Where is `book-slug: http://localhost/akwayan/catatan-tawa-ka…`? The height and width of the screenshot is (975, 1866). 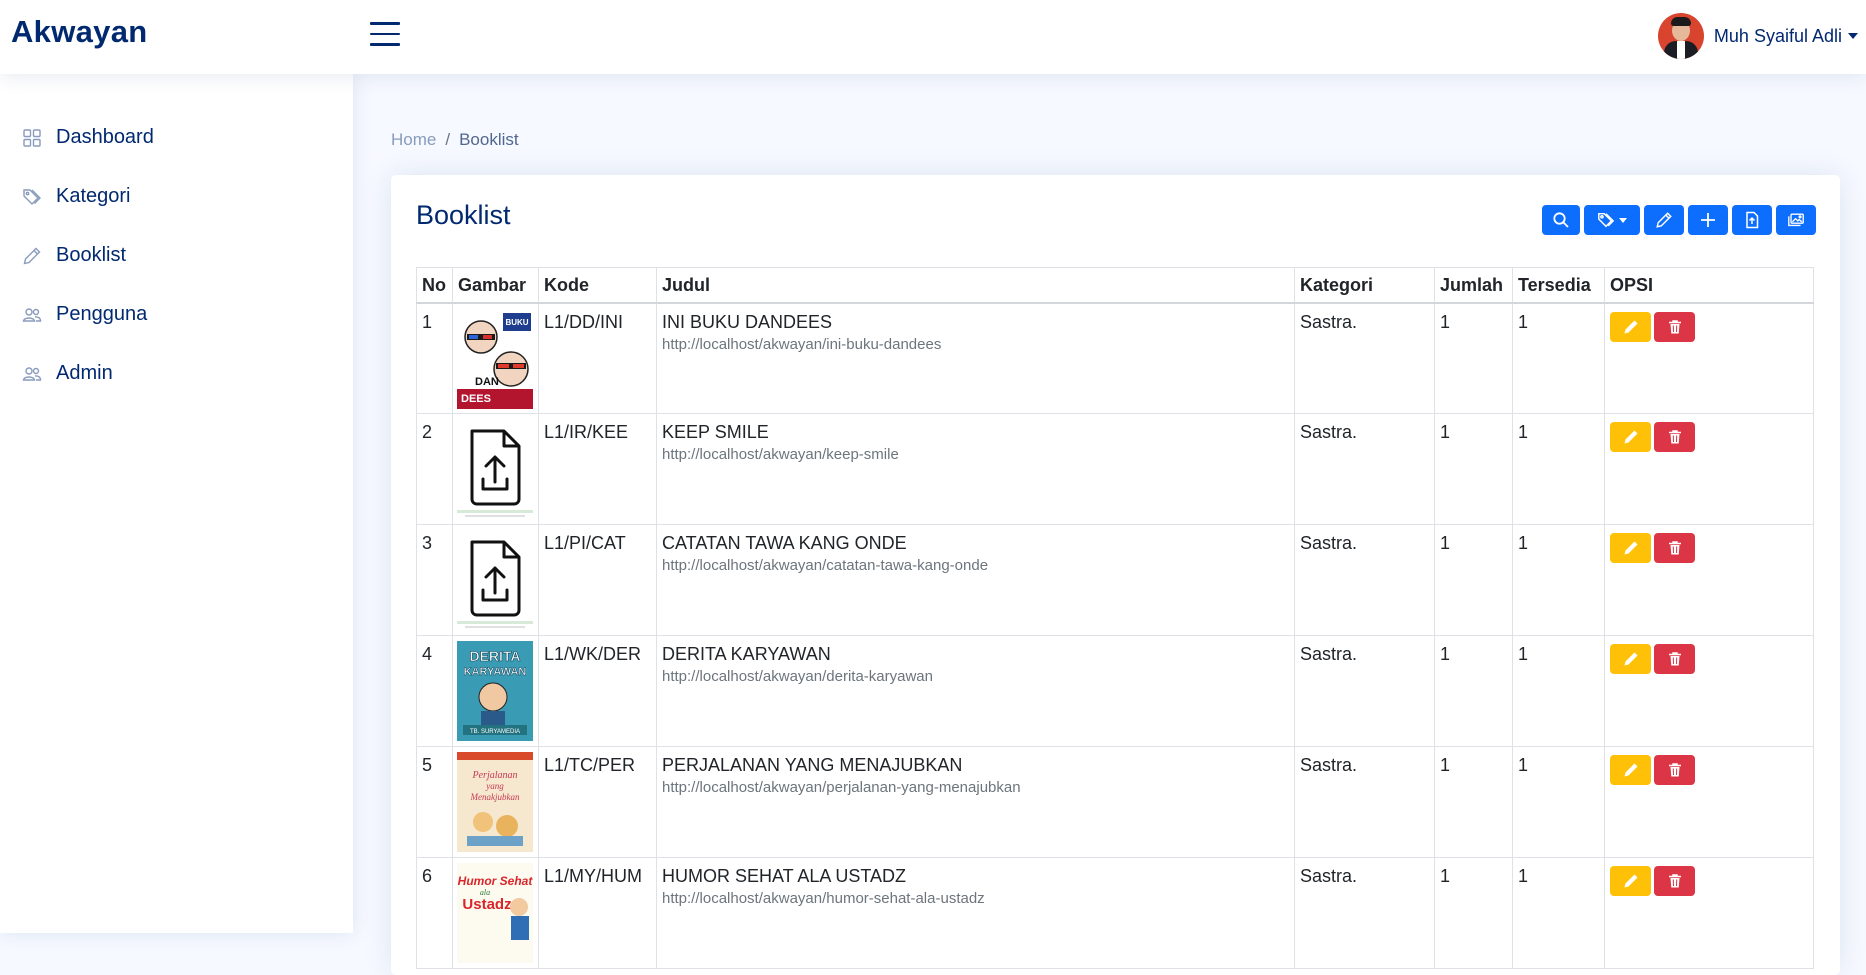
book-slug: http://localhost/akwayan/catatan-tawa-ka… is located at coordinates (825, 565).